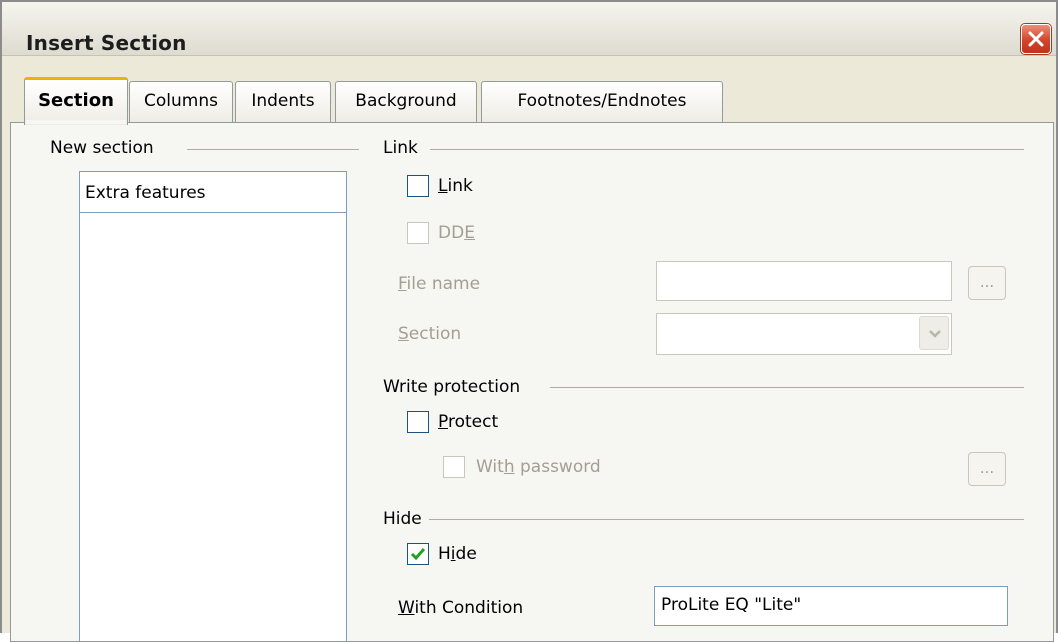 Image resolution: width=1058 pixels, height=642 pixels. I want to click on write-protection-divider, so click(787, 387).